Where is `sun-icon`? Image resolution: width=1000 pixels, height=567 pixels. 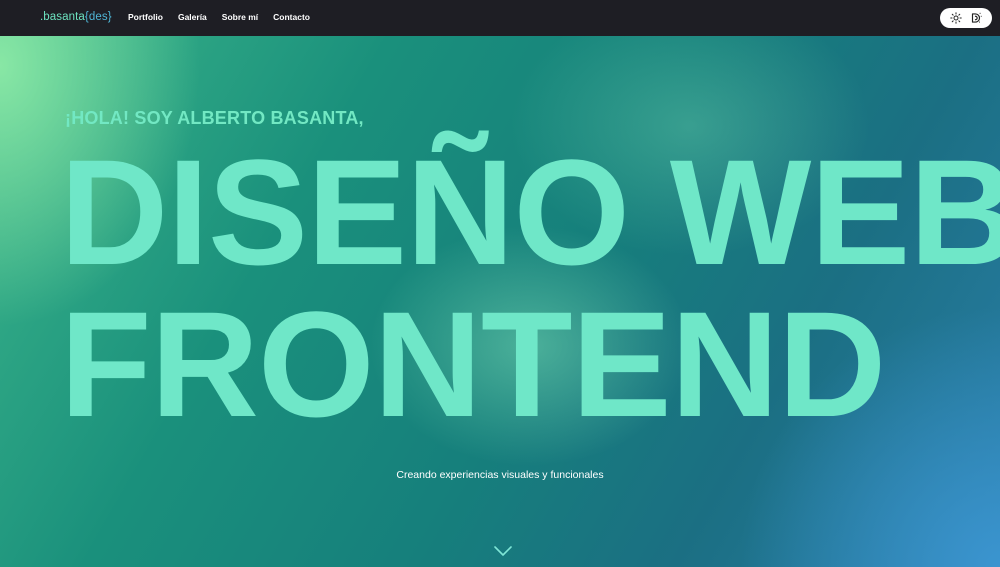 sun-icon is located at coordinates (956, 18).